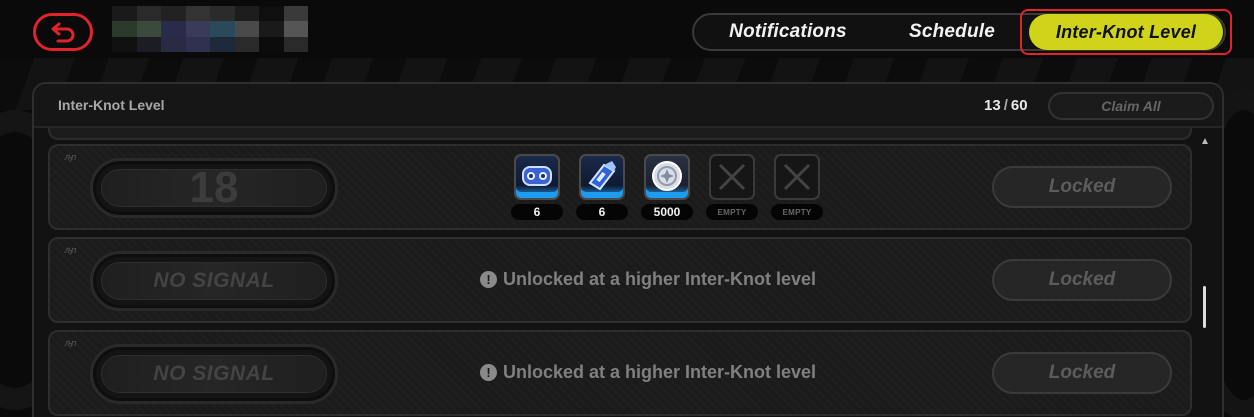 This screenshot has width=1254, height=417. I want to click on progress-current: 13, so click(992, 105).